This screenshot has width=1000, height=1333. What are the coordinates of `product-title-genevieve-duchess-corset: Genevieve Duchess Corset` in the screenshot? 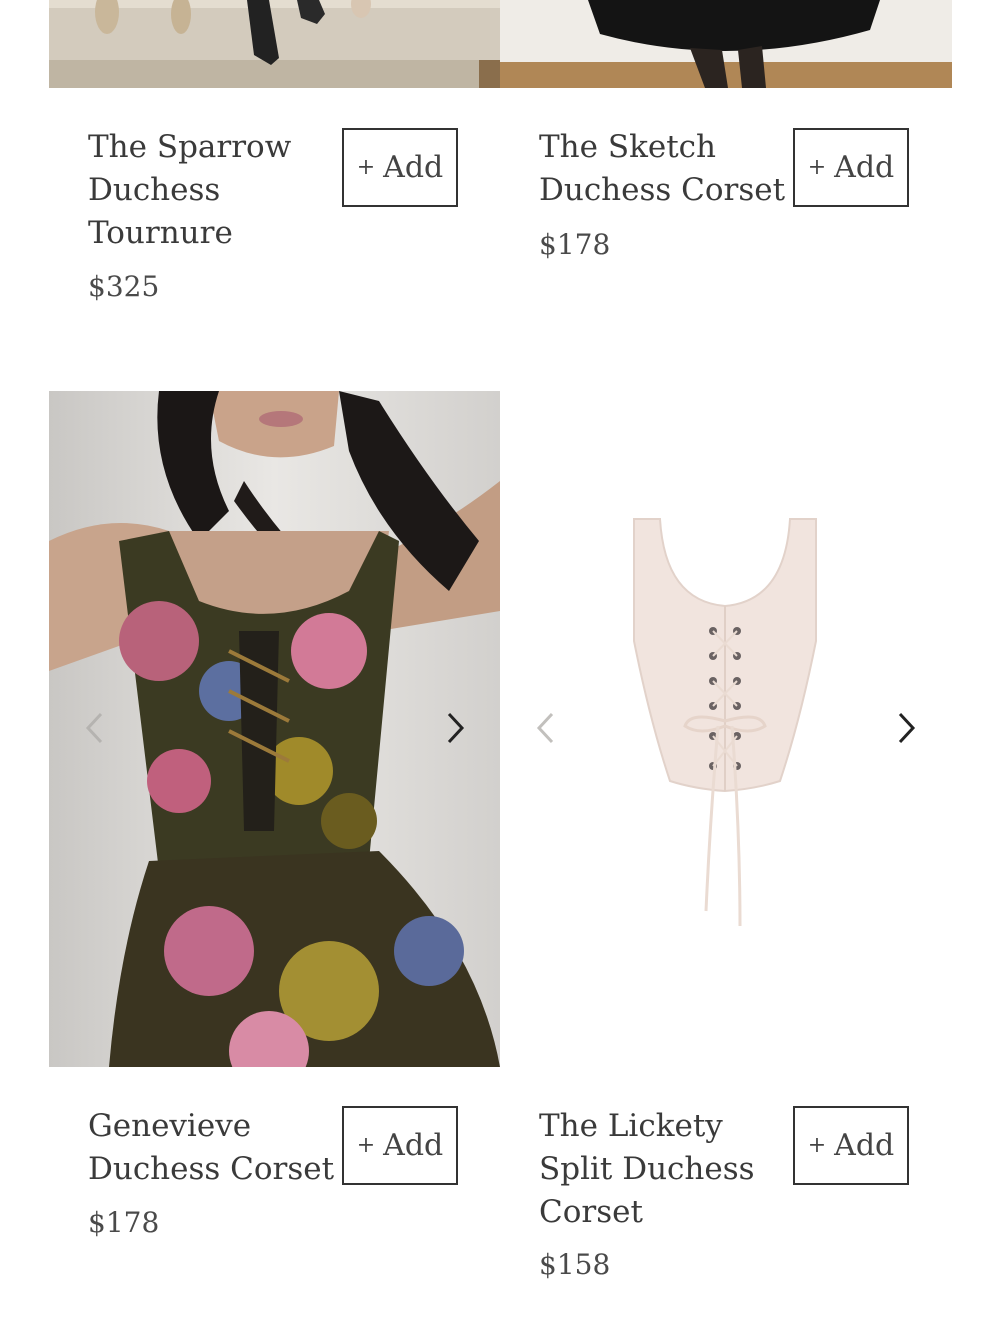 It's located at (211, 1148).